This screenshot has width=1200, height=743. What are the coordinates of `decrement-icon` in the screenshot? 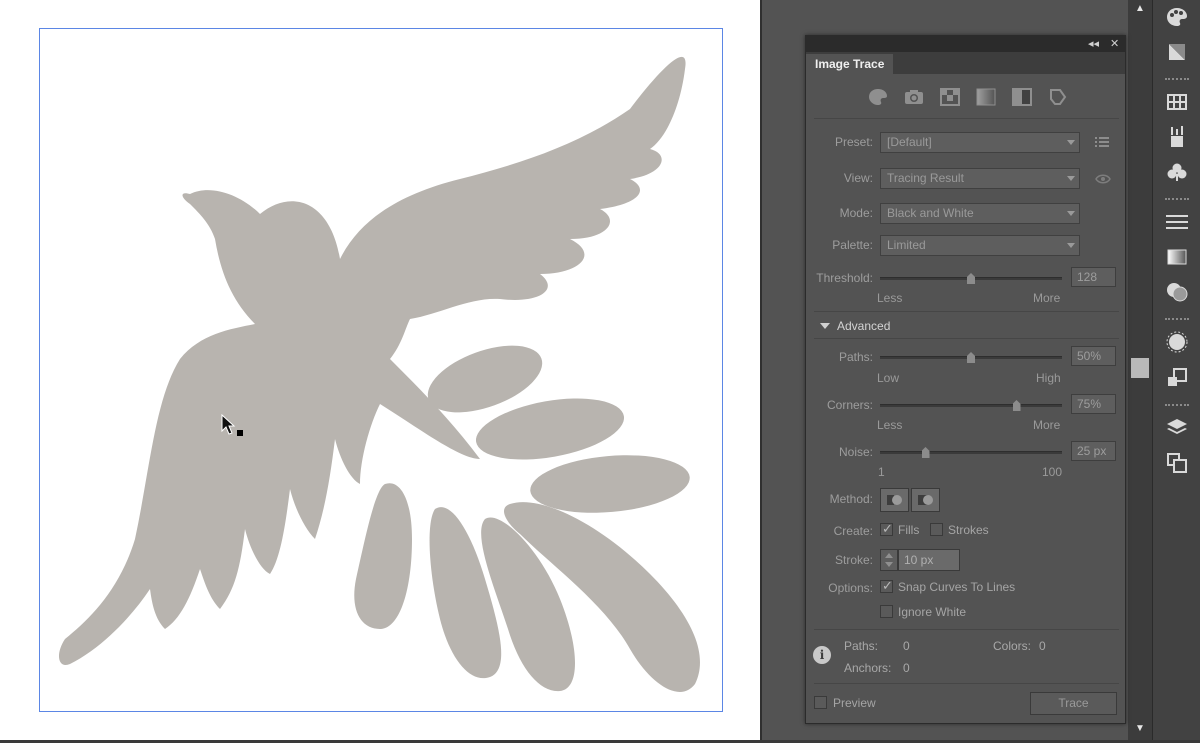 It's located at (889, 564).